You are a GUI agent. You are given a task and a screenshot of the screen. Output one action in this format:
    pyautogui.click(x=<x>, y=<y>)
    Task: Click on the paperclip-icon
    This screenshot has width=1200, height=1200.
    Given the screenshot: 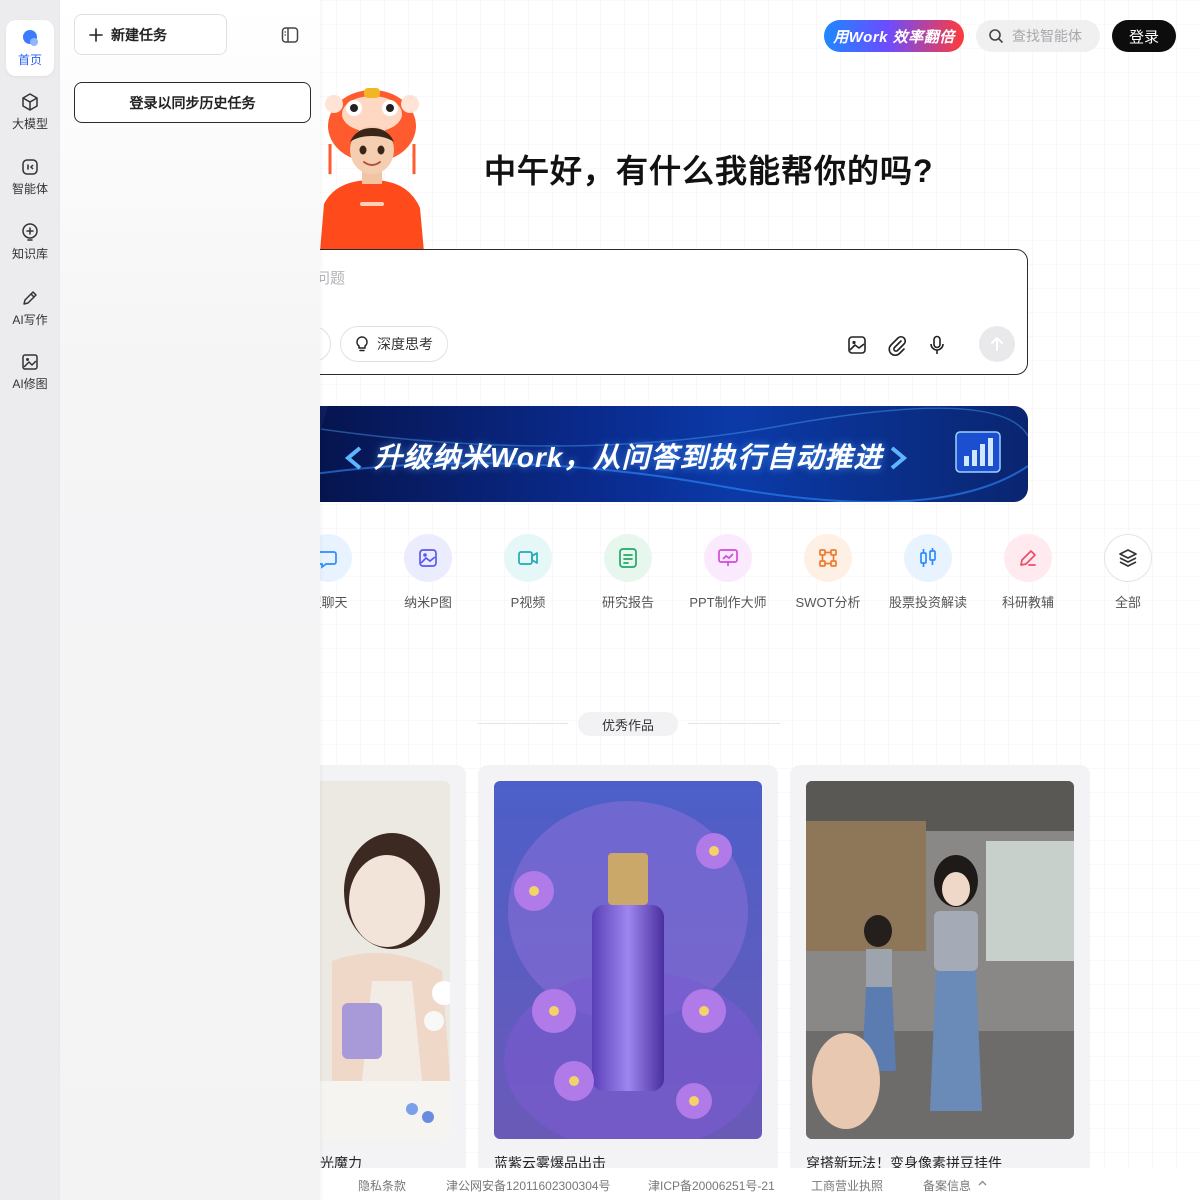 What is the action you would take?
    pyautogui.click(x=897, y=345)
    